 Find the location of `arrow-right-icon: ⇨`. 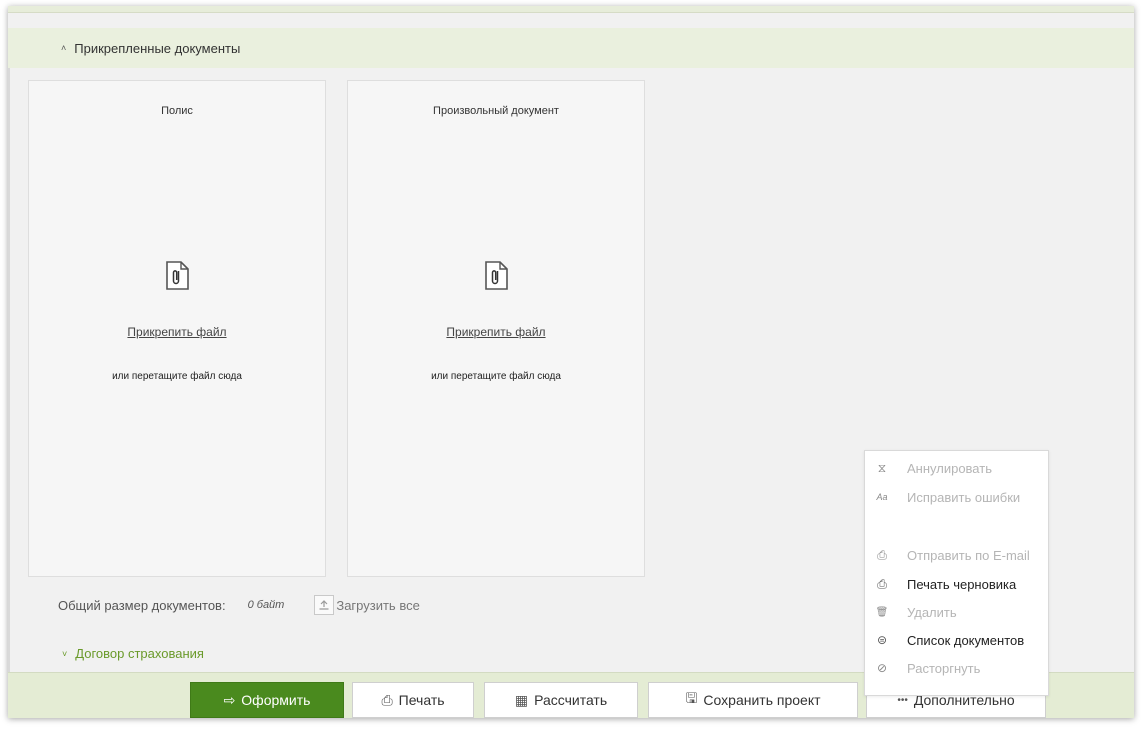

arrow-right-icon: ⇨ is located at coordinates (229, 699).